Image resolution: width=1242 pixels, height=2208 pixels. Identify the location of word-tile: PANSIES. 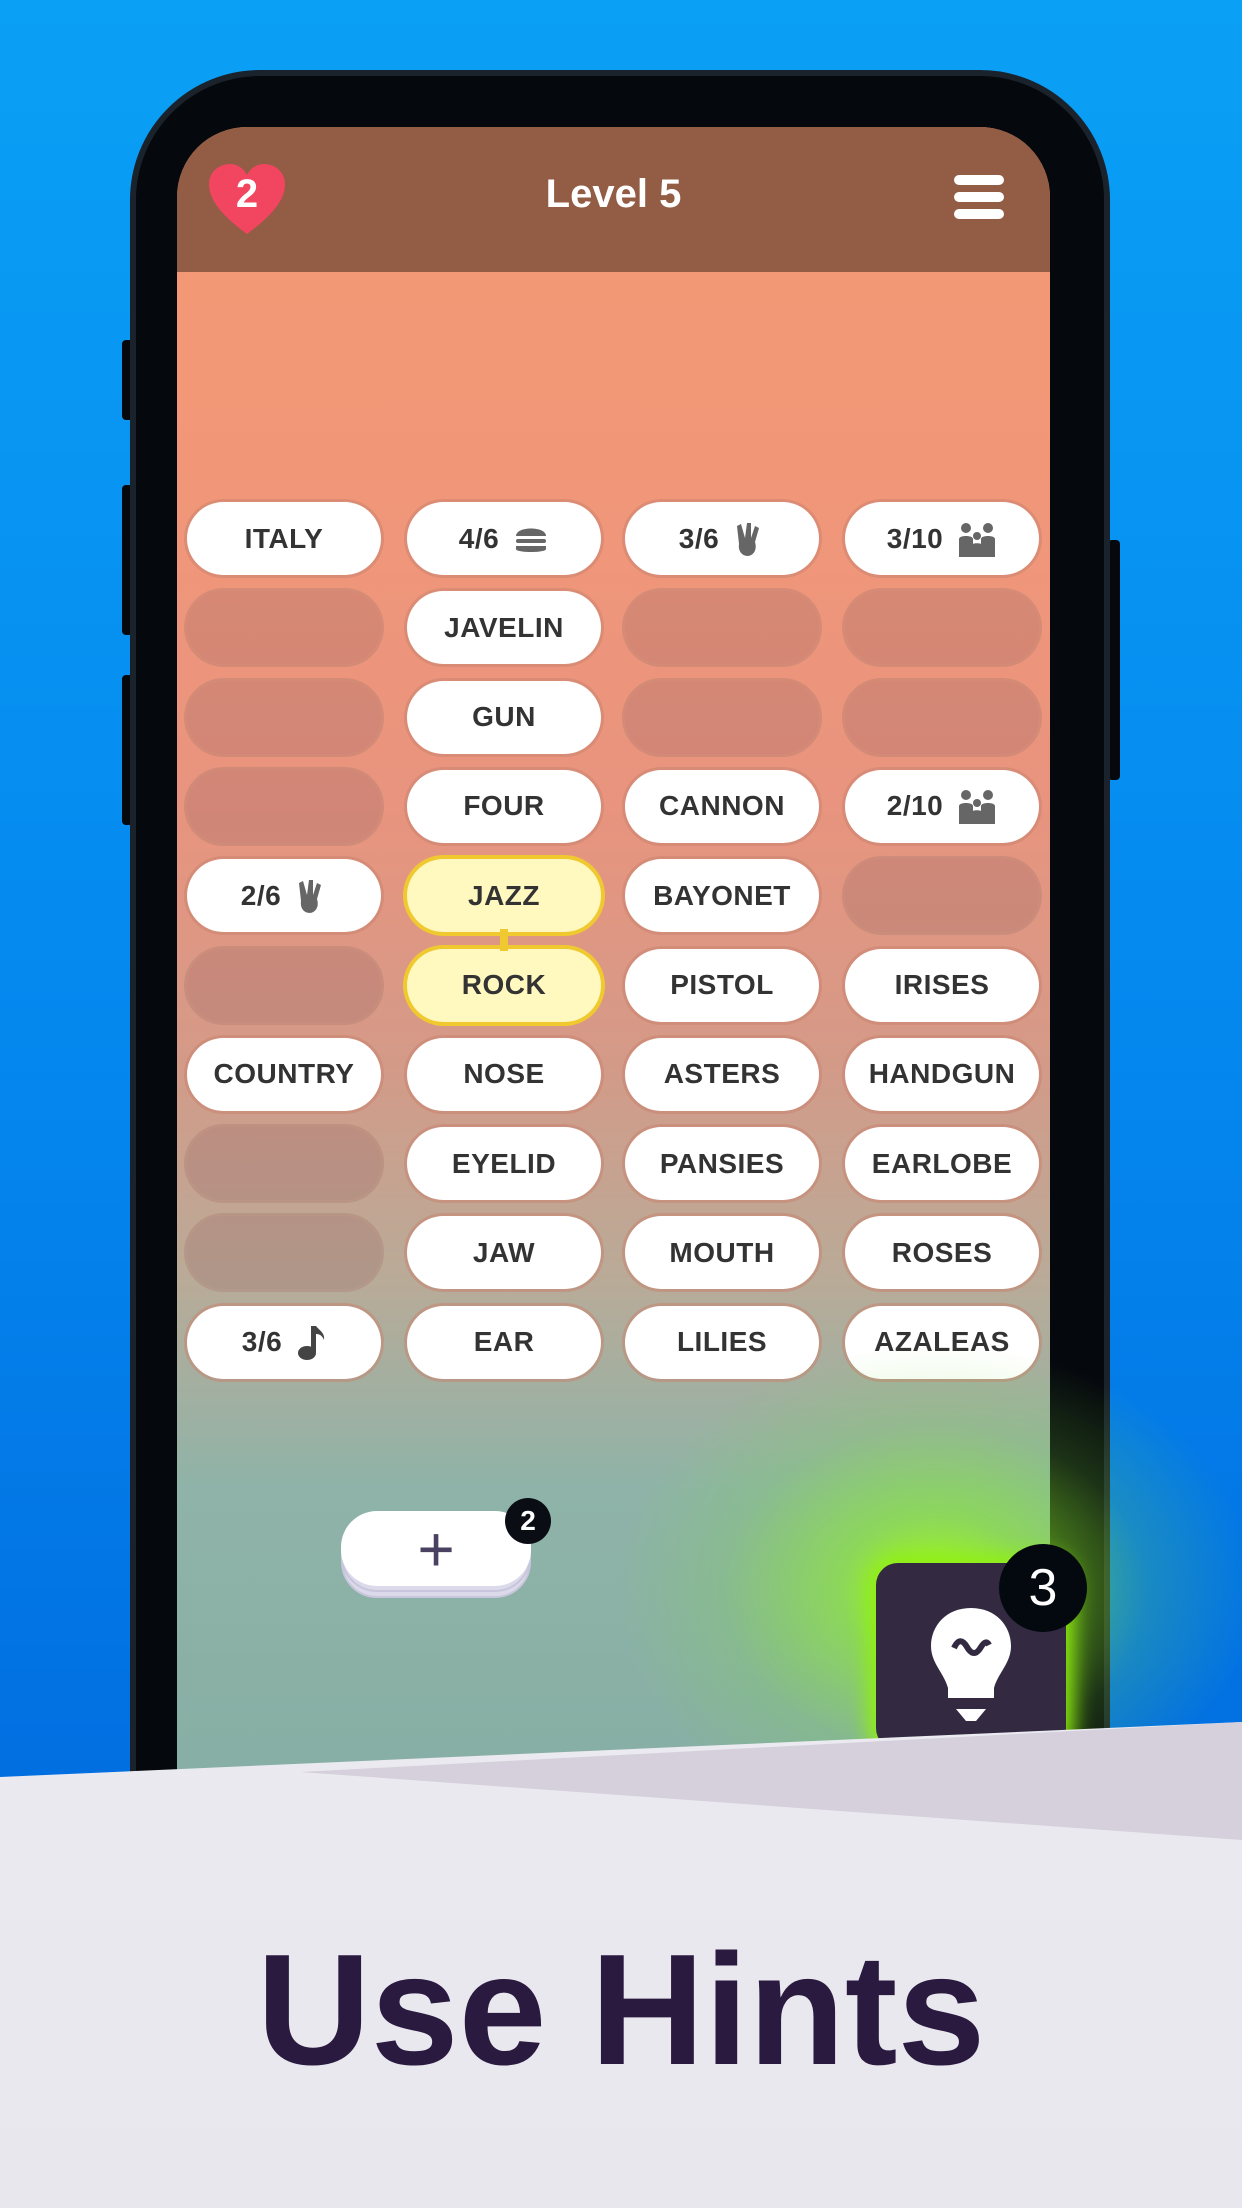
(722, 1164).